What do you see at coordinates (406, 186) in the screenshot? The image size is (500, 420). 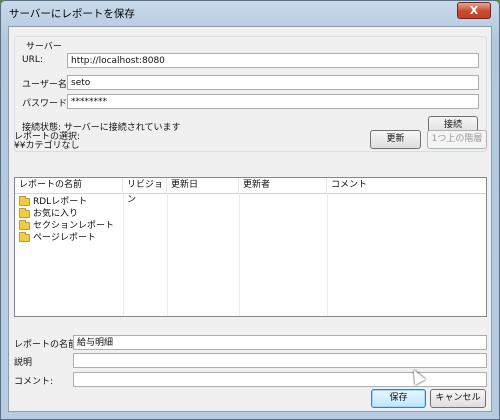 I see `column-header-comment: コメント` at bounding box center [406, 186].